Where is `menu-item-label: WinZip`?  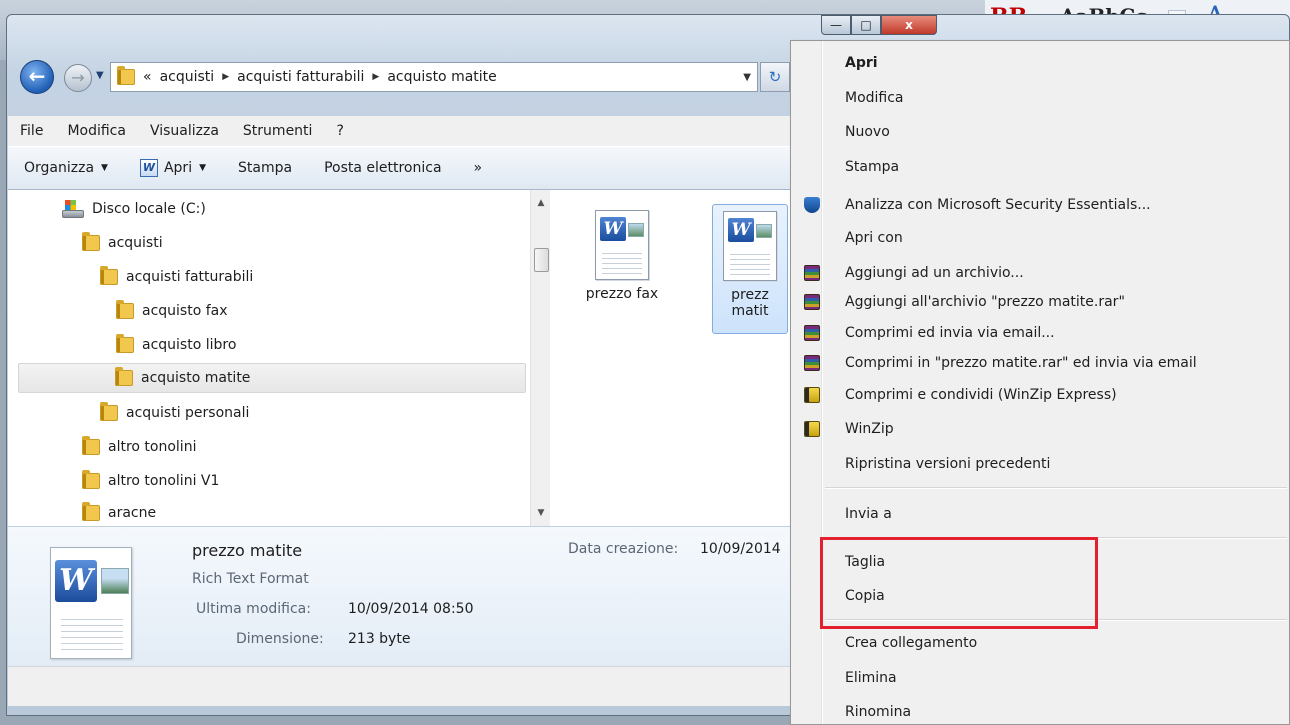 menu-item-label: WinZip is located at coordinates (869, 429).